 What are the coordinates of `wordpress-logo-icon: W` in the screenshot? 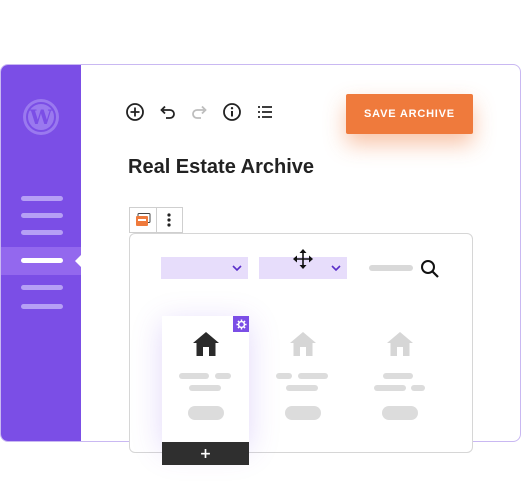 It's located at (41, 117).